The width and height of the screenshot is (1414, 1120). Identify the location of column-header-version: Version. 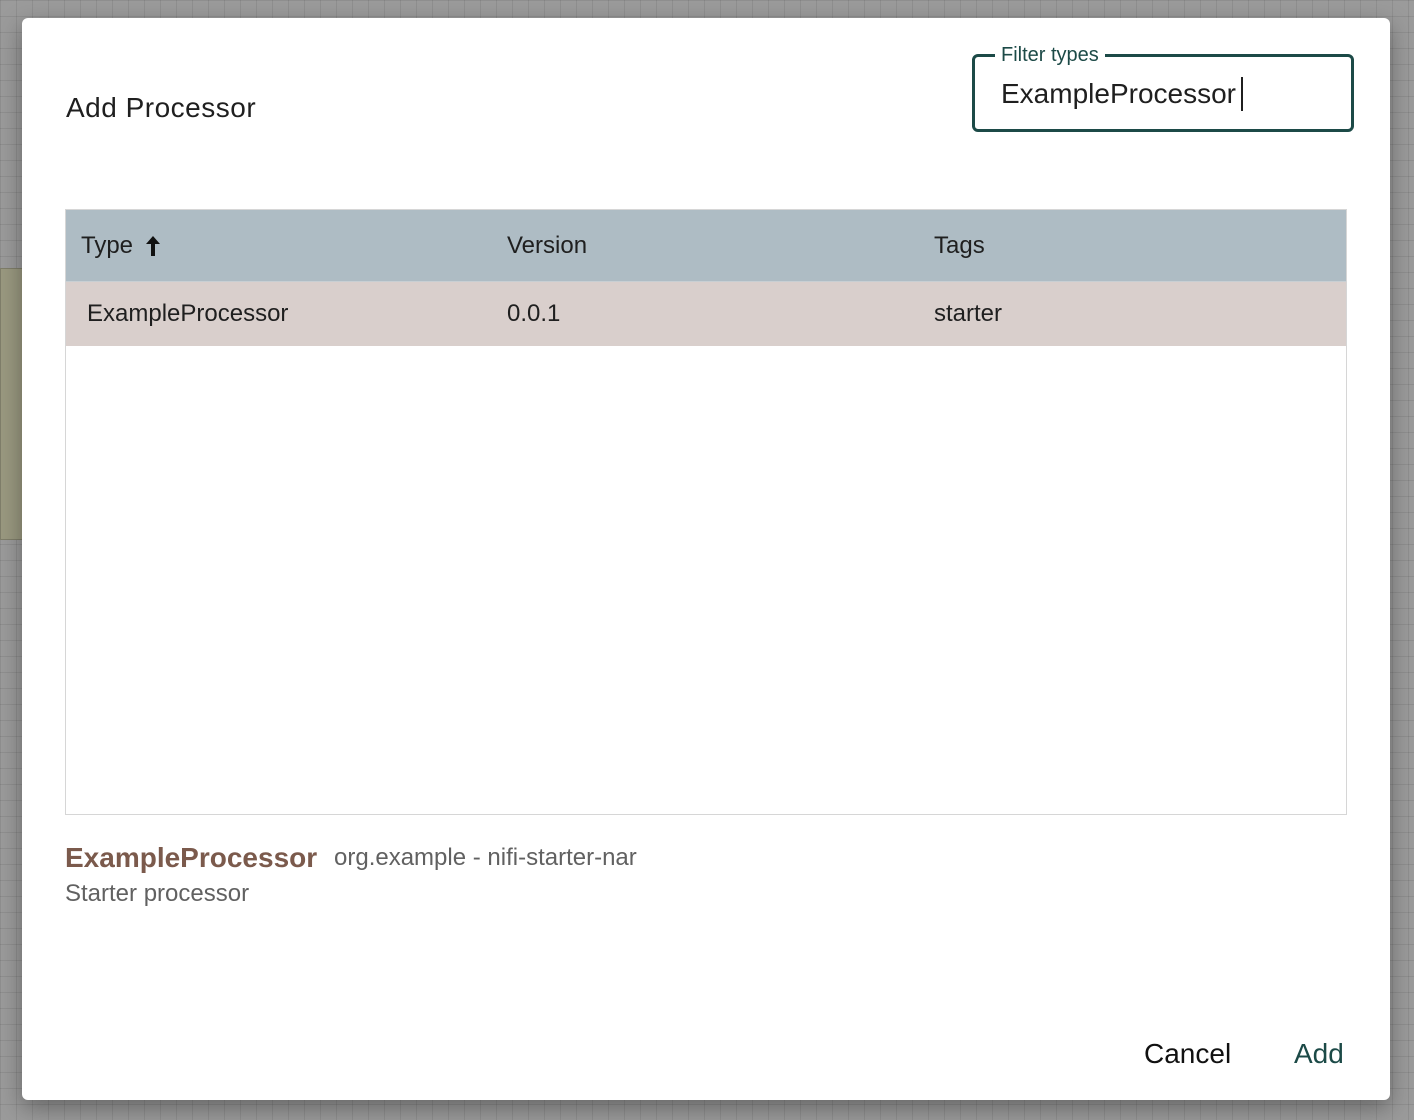
(547, 246).